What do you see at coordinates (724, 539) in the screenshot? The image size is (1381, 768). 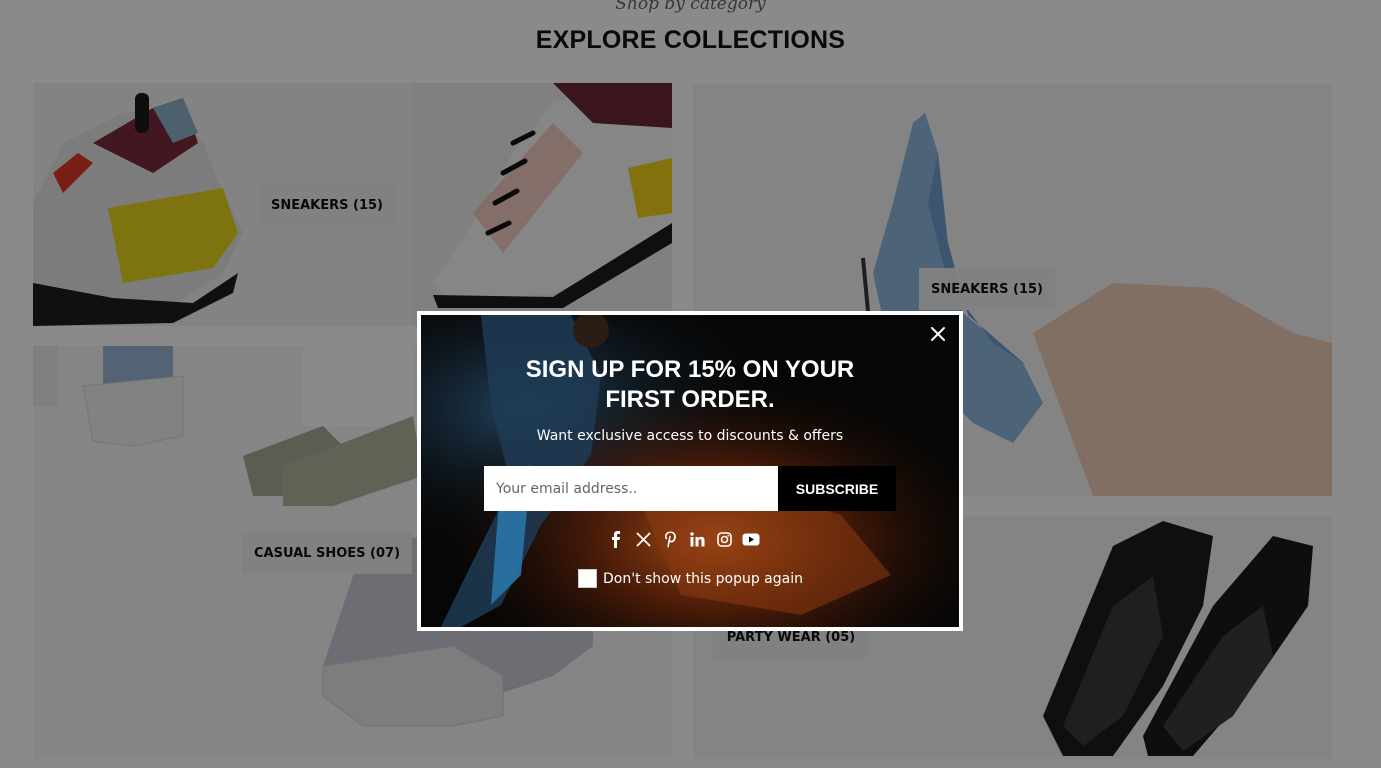 I see `instagram-icon` at bounding box center [724, 539].